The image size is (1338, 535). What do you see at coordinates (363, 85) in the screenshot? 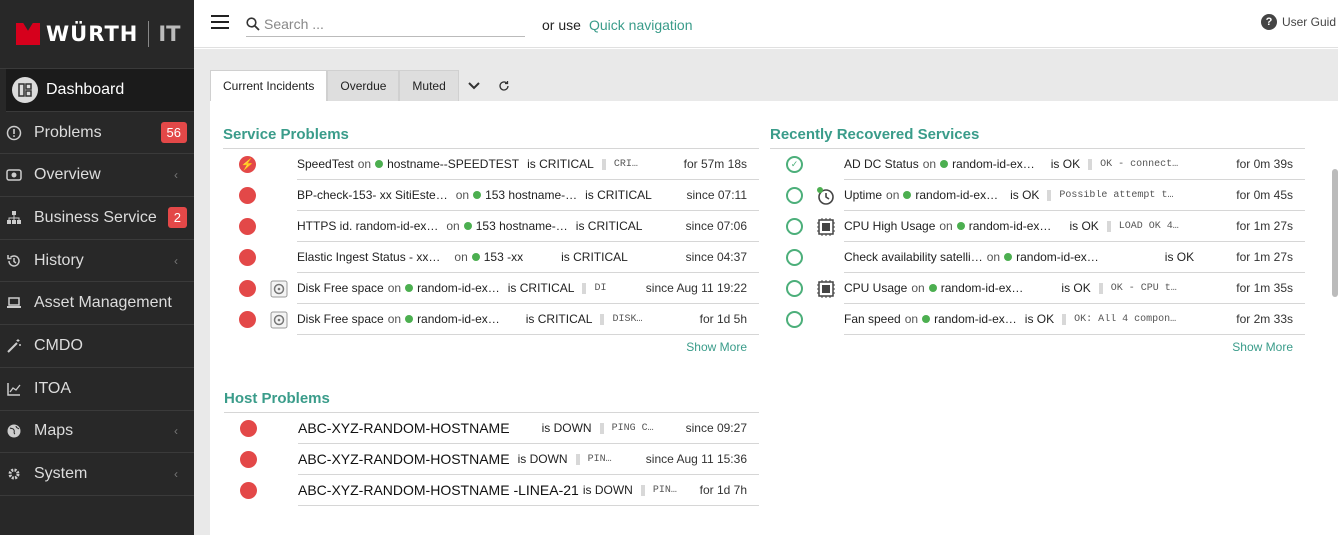
I see `tab-overdue: Overdue` at bounding box center [363, 85].